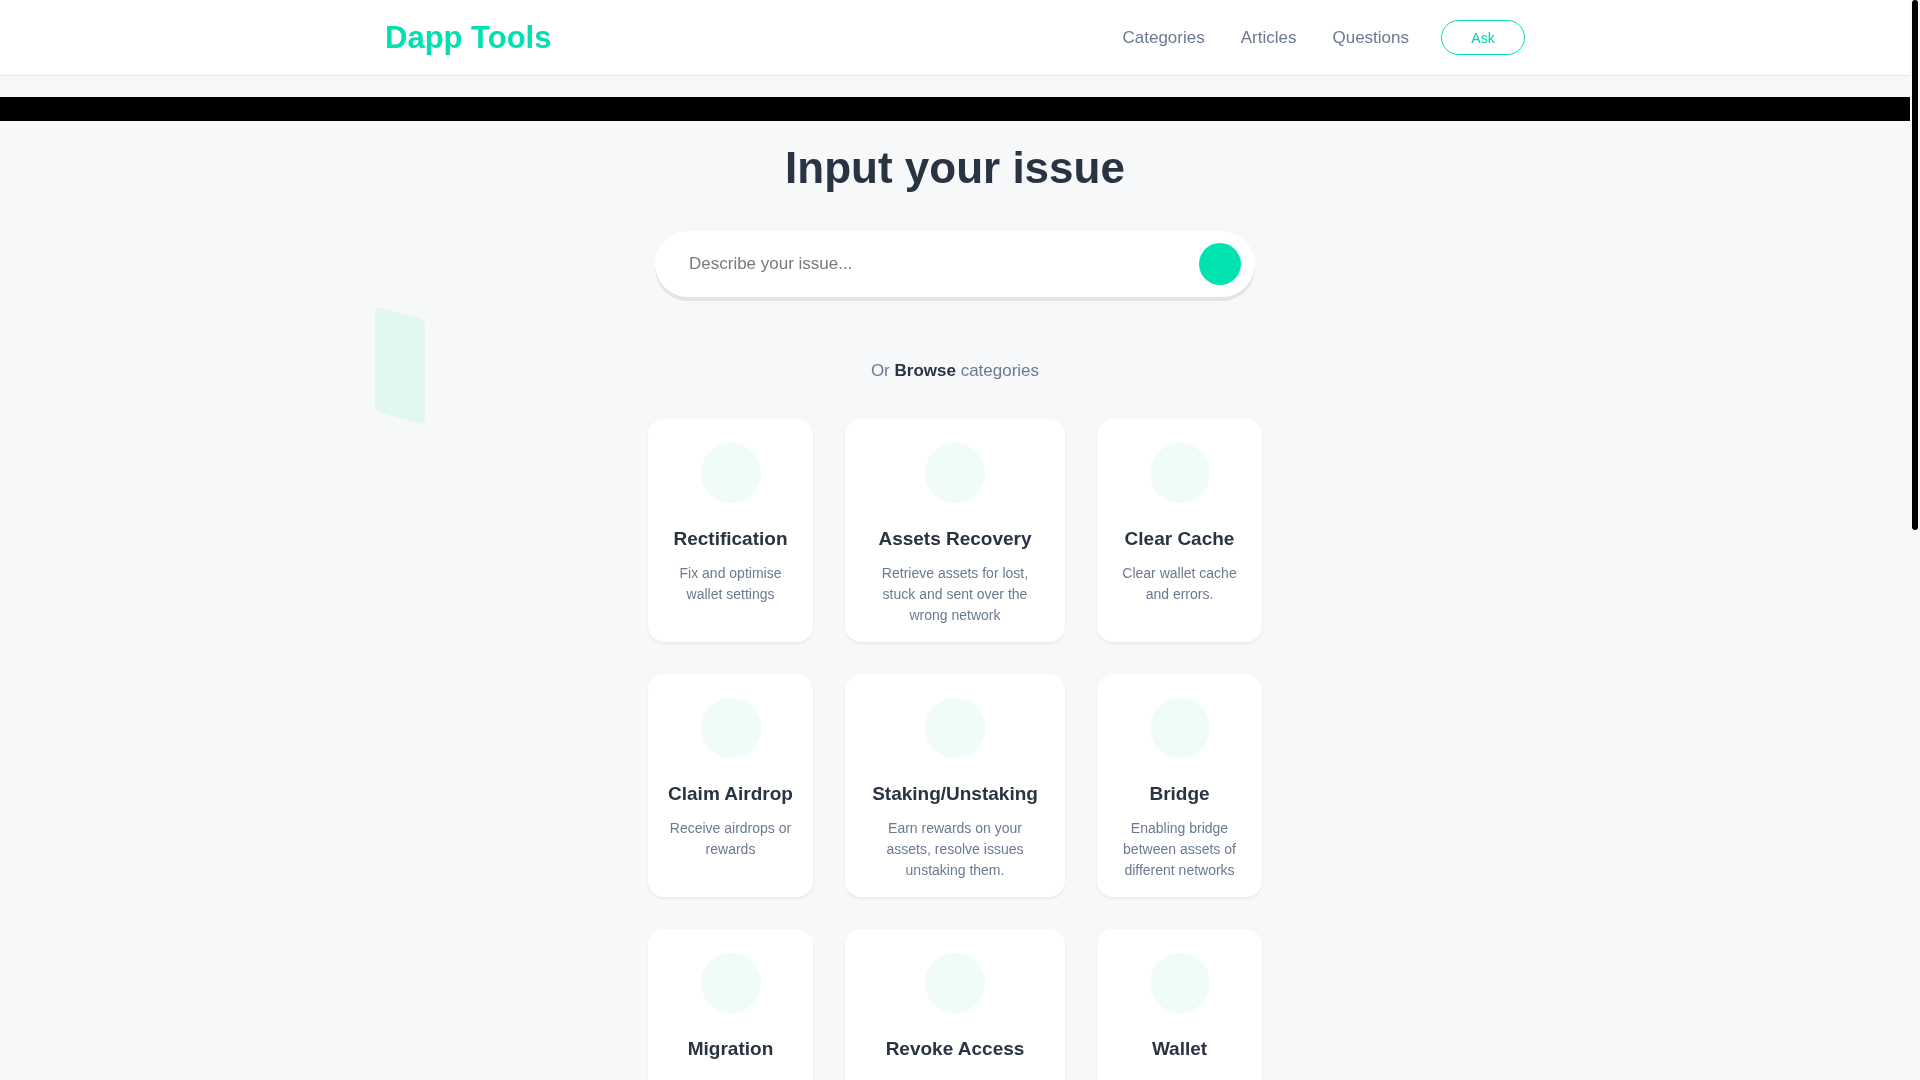 The height and width of the screenshot is (1080, 1920). Describe the element at coordinates (955, 849) in the screenshot. I see `card-description: Earn rewards on your assets, resolve issues unstaking them.` at that location.